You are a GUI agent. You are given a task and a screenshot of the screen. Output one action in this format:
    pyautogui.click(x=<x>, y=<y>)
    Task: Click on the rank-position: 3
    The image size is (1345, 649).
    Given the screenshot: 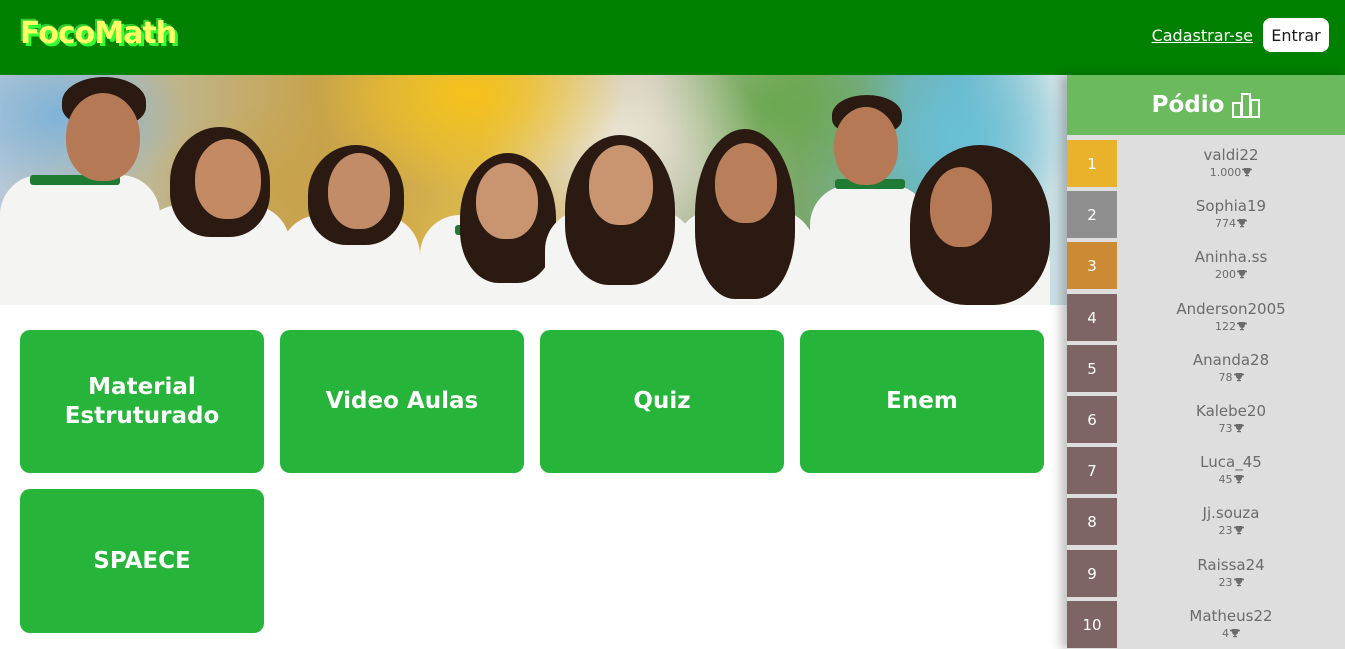 What is the action you would take?
    pyautogui.click(x=1092, y=265)
    